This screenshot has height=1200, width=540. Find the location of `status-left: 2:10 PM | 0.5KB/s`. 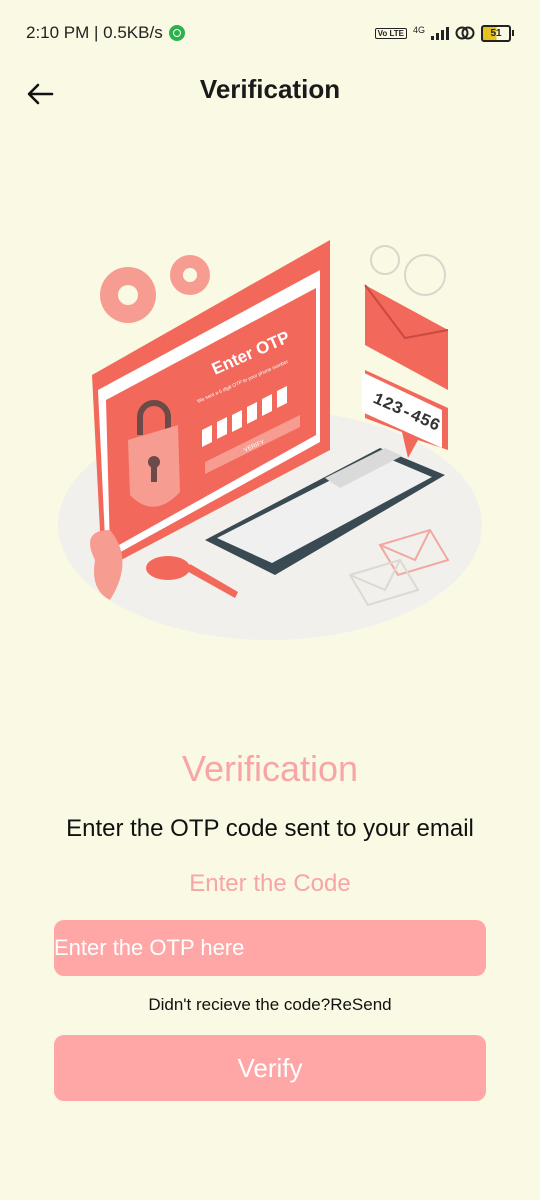

status-left: 2:10 PM | 0.5KB/s is located at coordinates (105, 33).